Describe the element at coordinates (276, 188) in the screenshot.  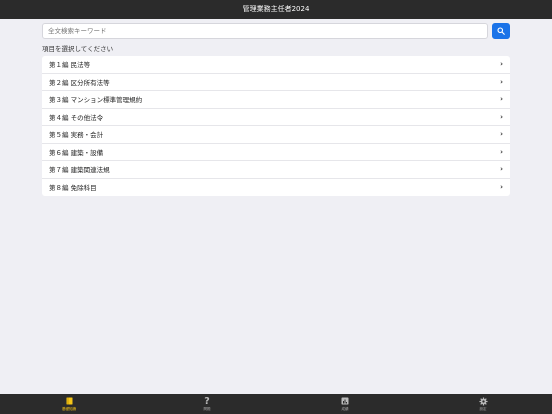
I see `list-item: 第８編 免除科目 ›` at that location.